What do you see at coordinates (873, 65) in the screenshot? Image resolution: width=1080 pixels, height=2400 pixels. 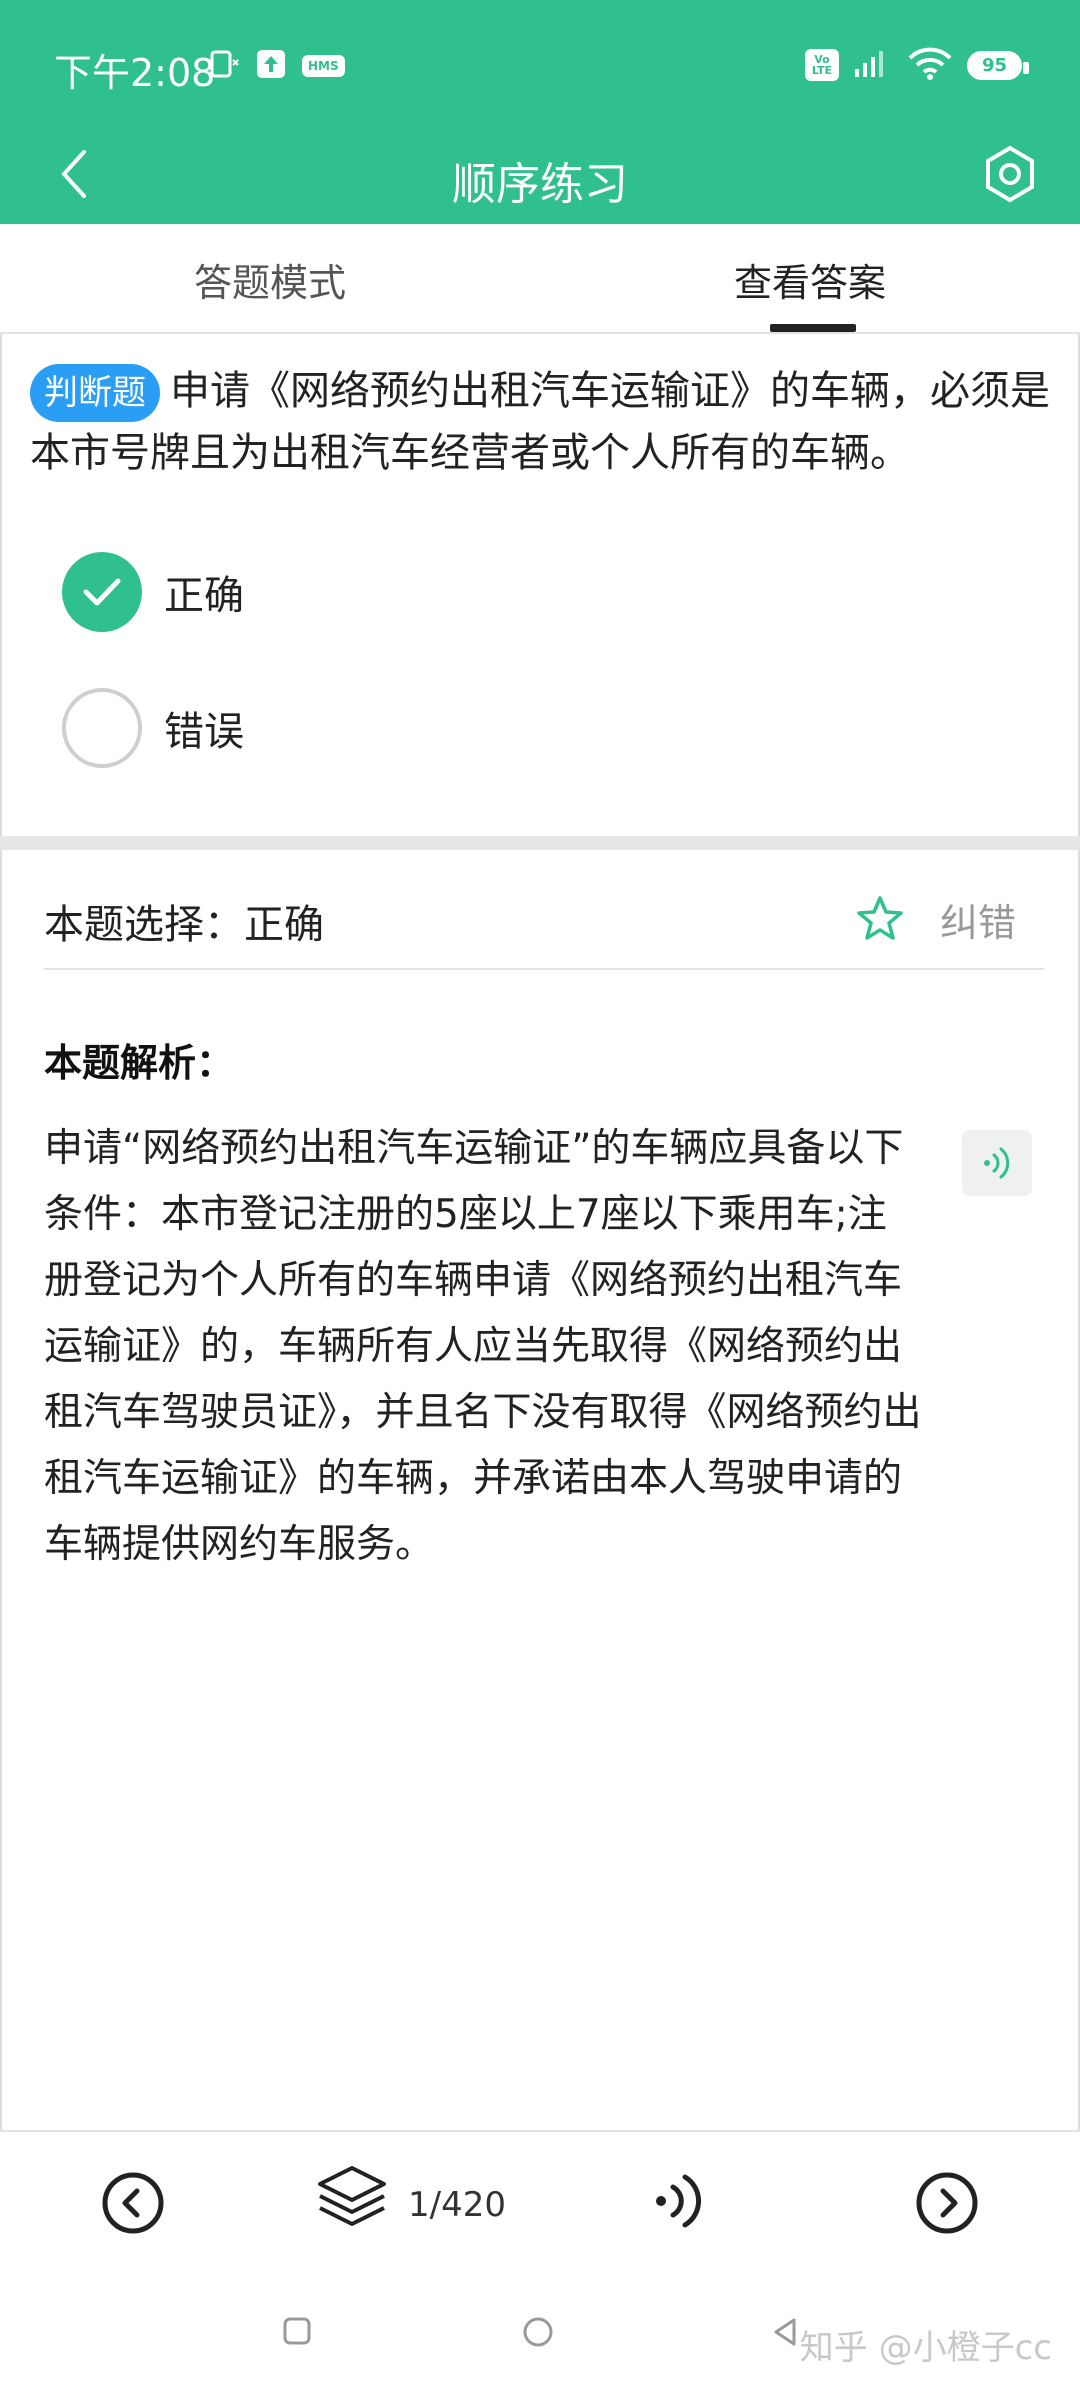 I see `signal-icon` at bounding box center [873, 65].